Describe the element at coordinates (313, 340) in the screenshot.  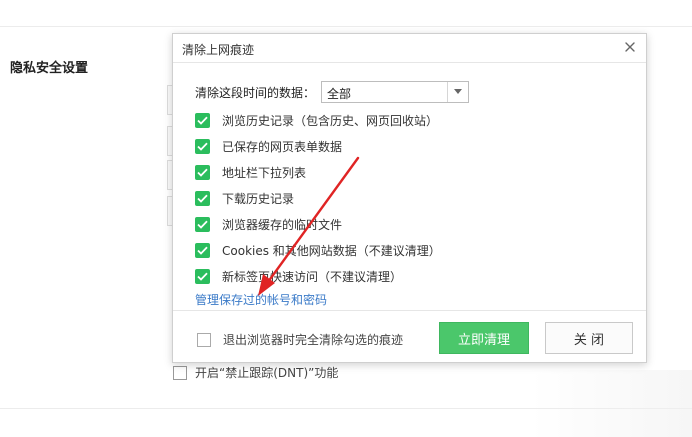
I see `exit-clear-label: 退出浏览器时完全清除勾选的痕迹` at that location.